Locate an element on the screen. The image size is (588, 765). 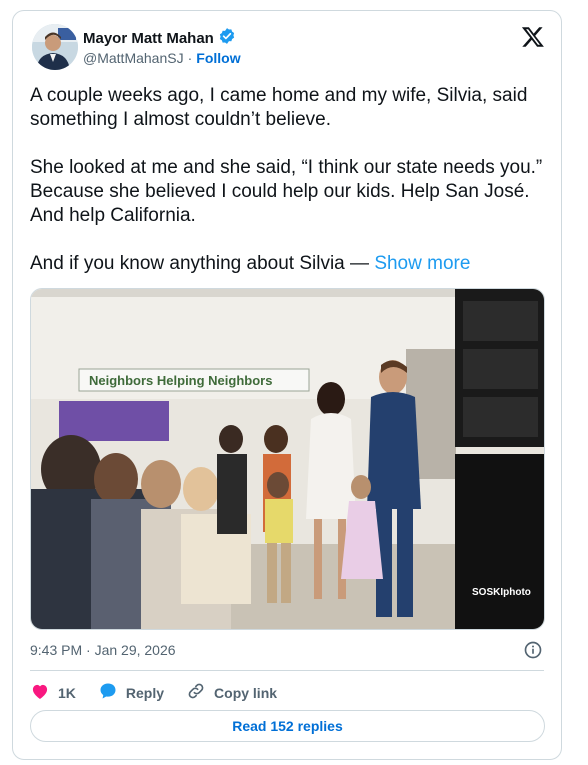
x-logo-icon is located at coordinates (533, 37).